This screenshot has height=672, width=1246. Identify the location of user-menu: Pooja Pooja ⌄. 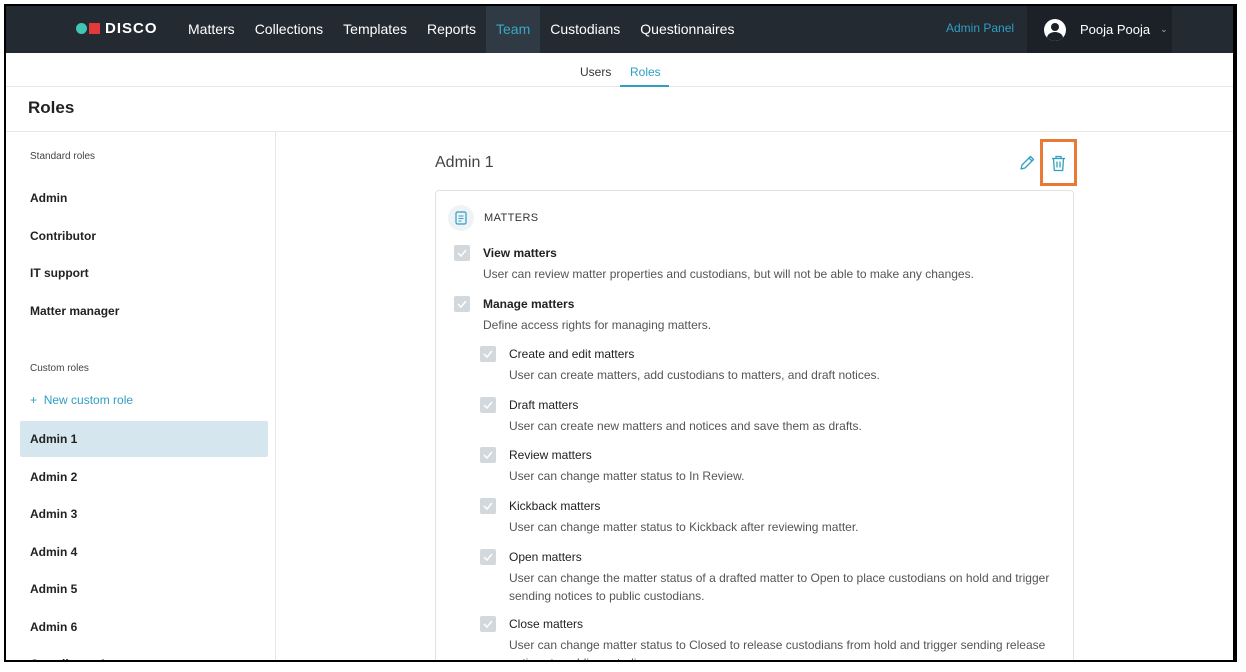
(1099, 29).